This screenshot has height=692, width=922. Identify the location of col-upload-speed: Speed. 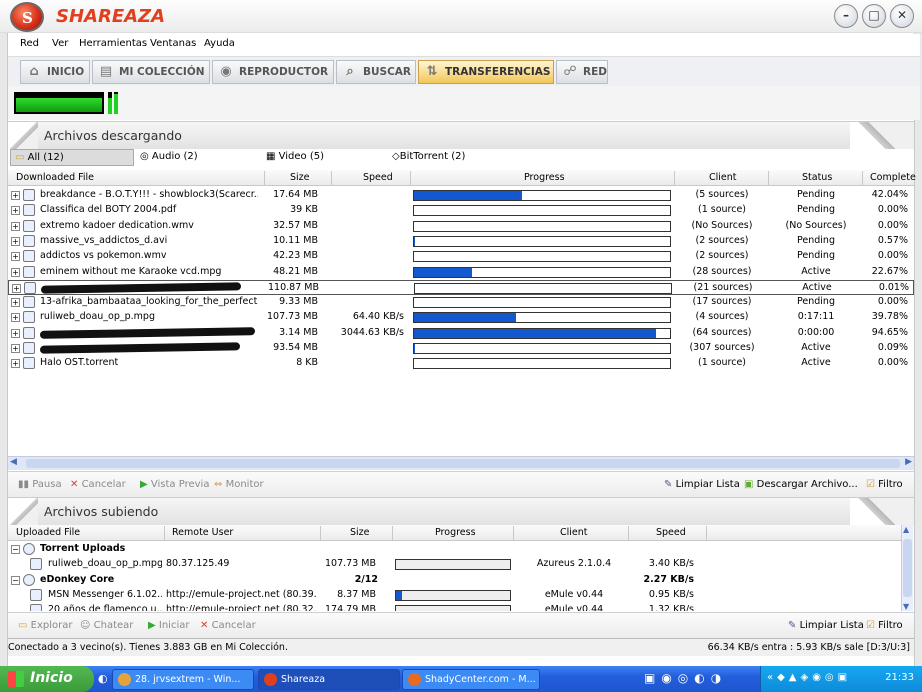
(671, 532).